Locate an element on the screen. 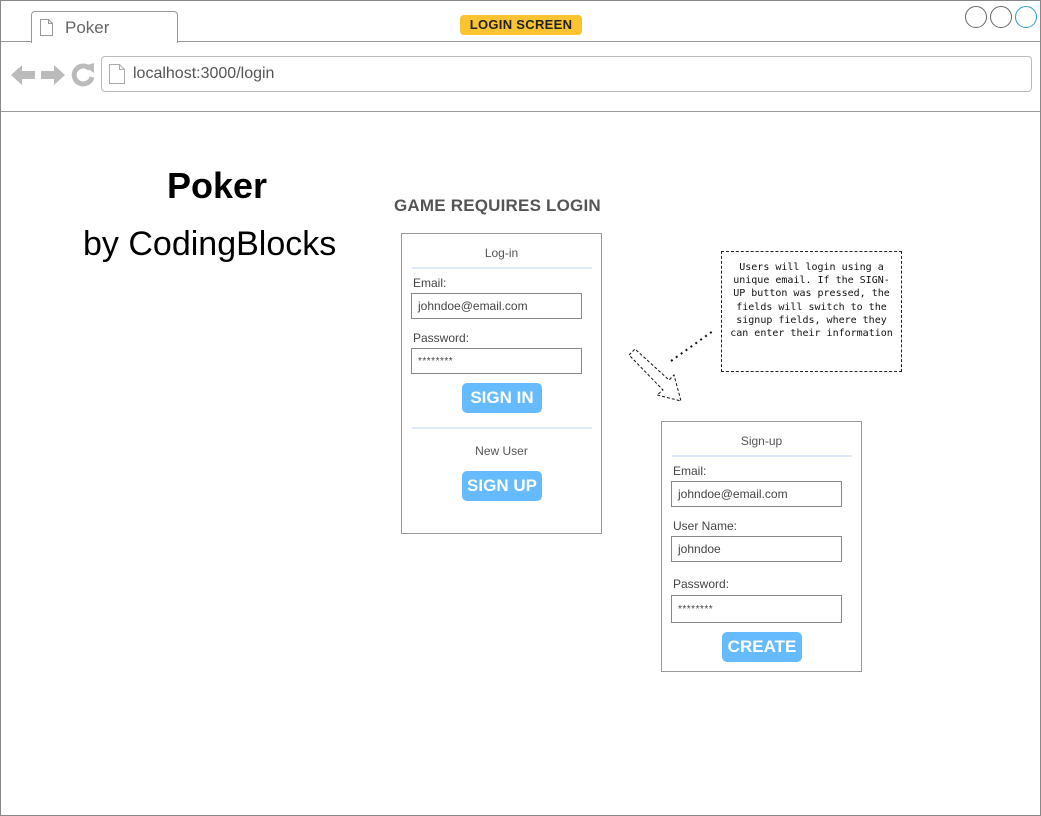  new-user-text: New User is located at coordinates (501, 451).